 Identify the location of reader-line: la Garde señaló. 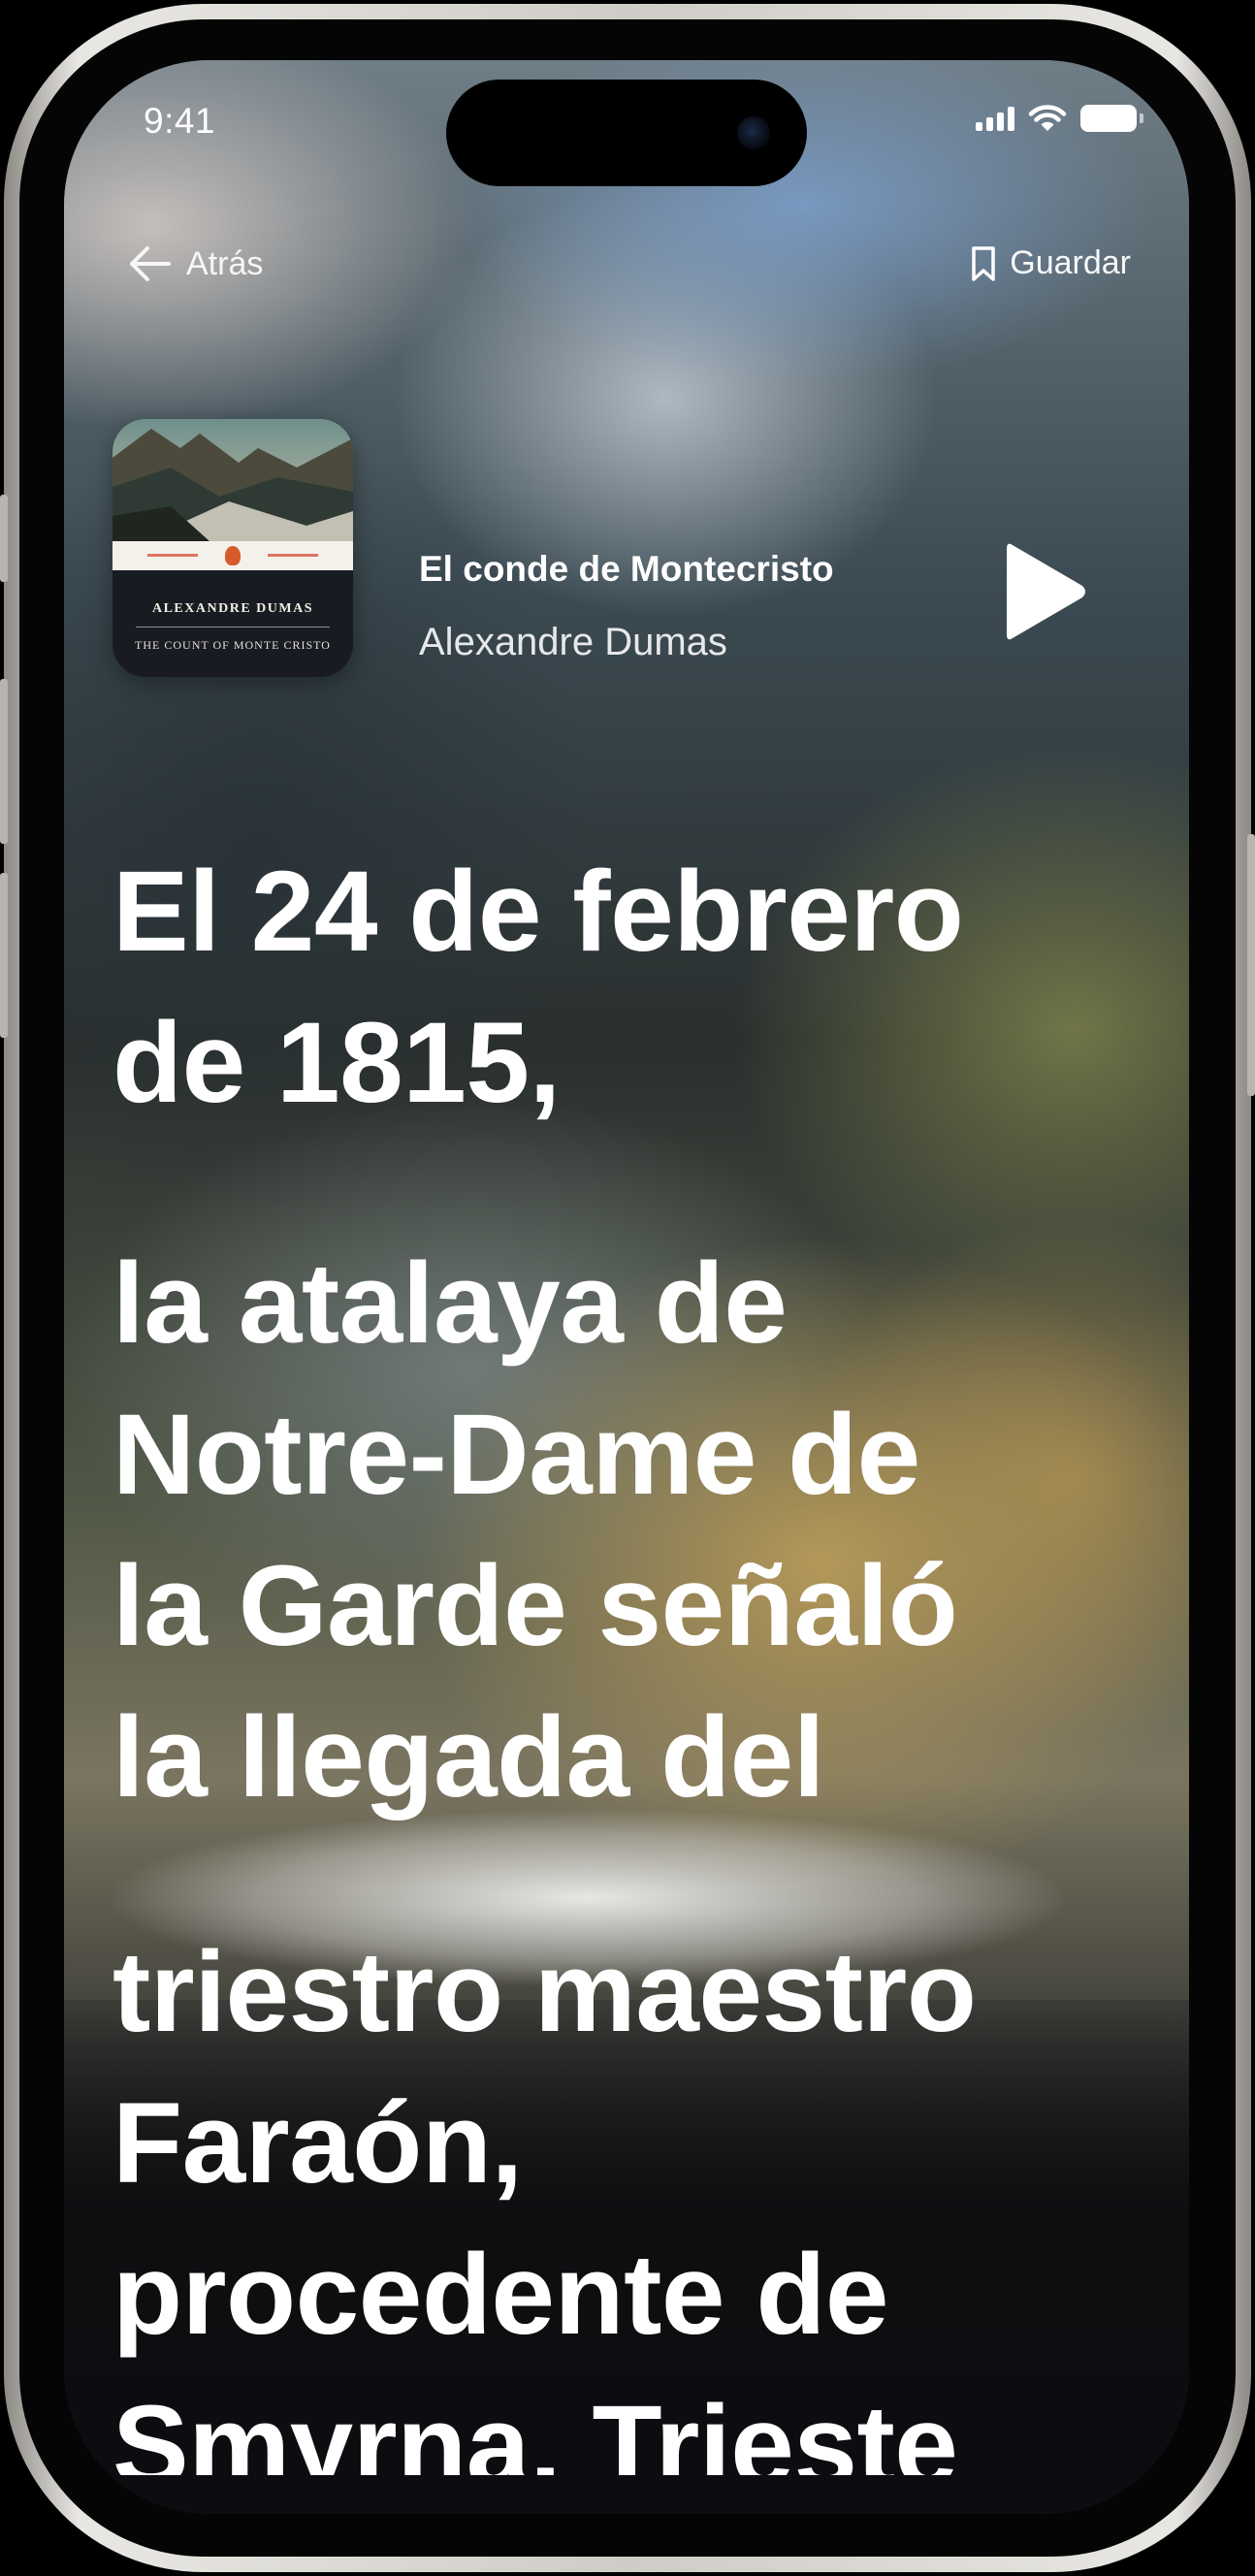
(535, 1606).